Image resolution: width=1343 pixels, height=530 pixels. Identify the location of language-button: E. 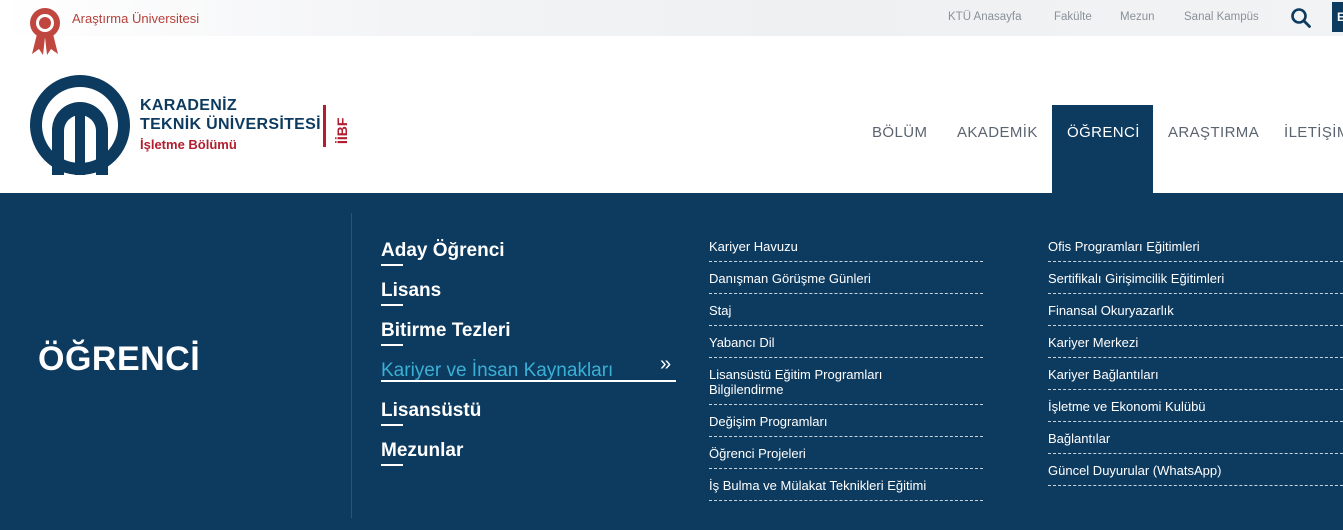
(1337, 17).